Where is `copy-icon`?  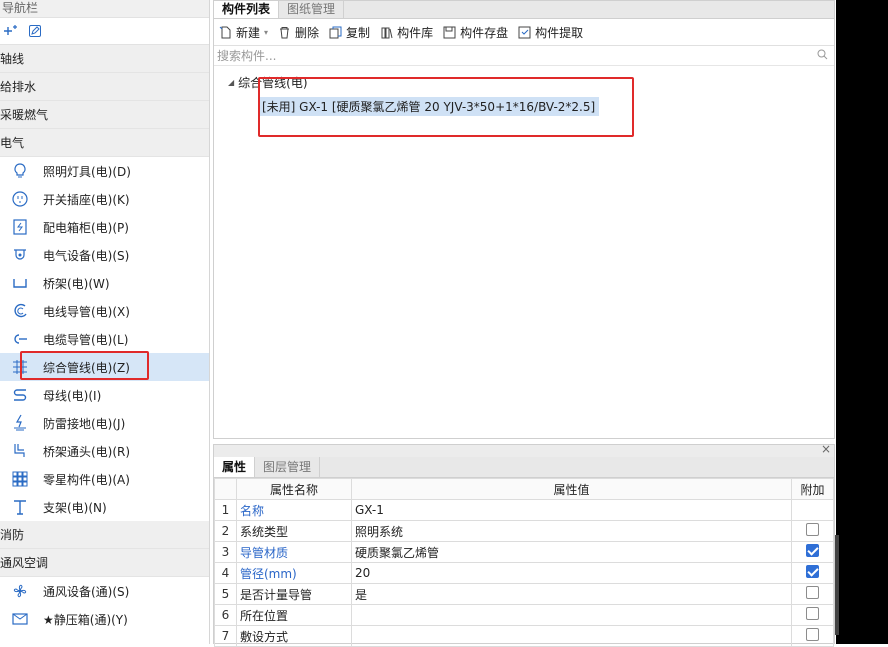 copy-icon is located at coordinates (335, 32).